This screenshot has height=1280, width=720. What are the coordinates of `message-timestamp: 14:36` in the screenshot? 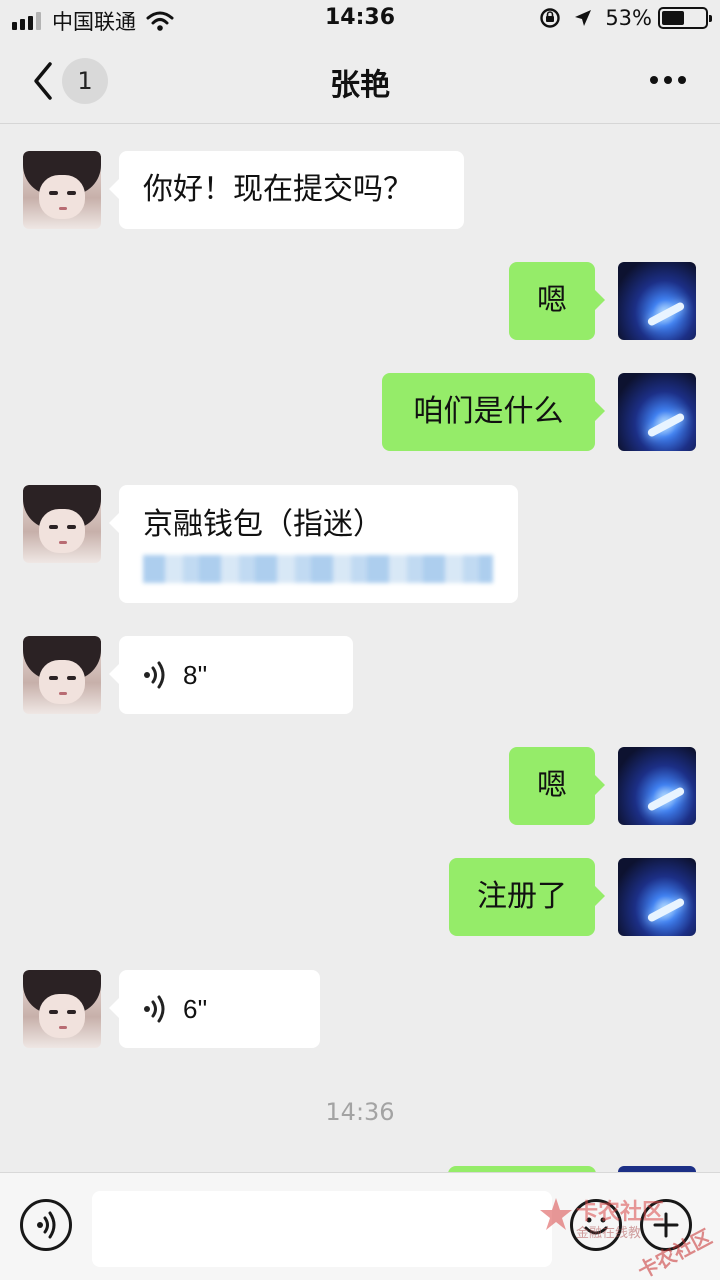 It's located at (360, 1112).